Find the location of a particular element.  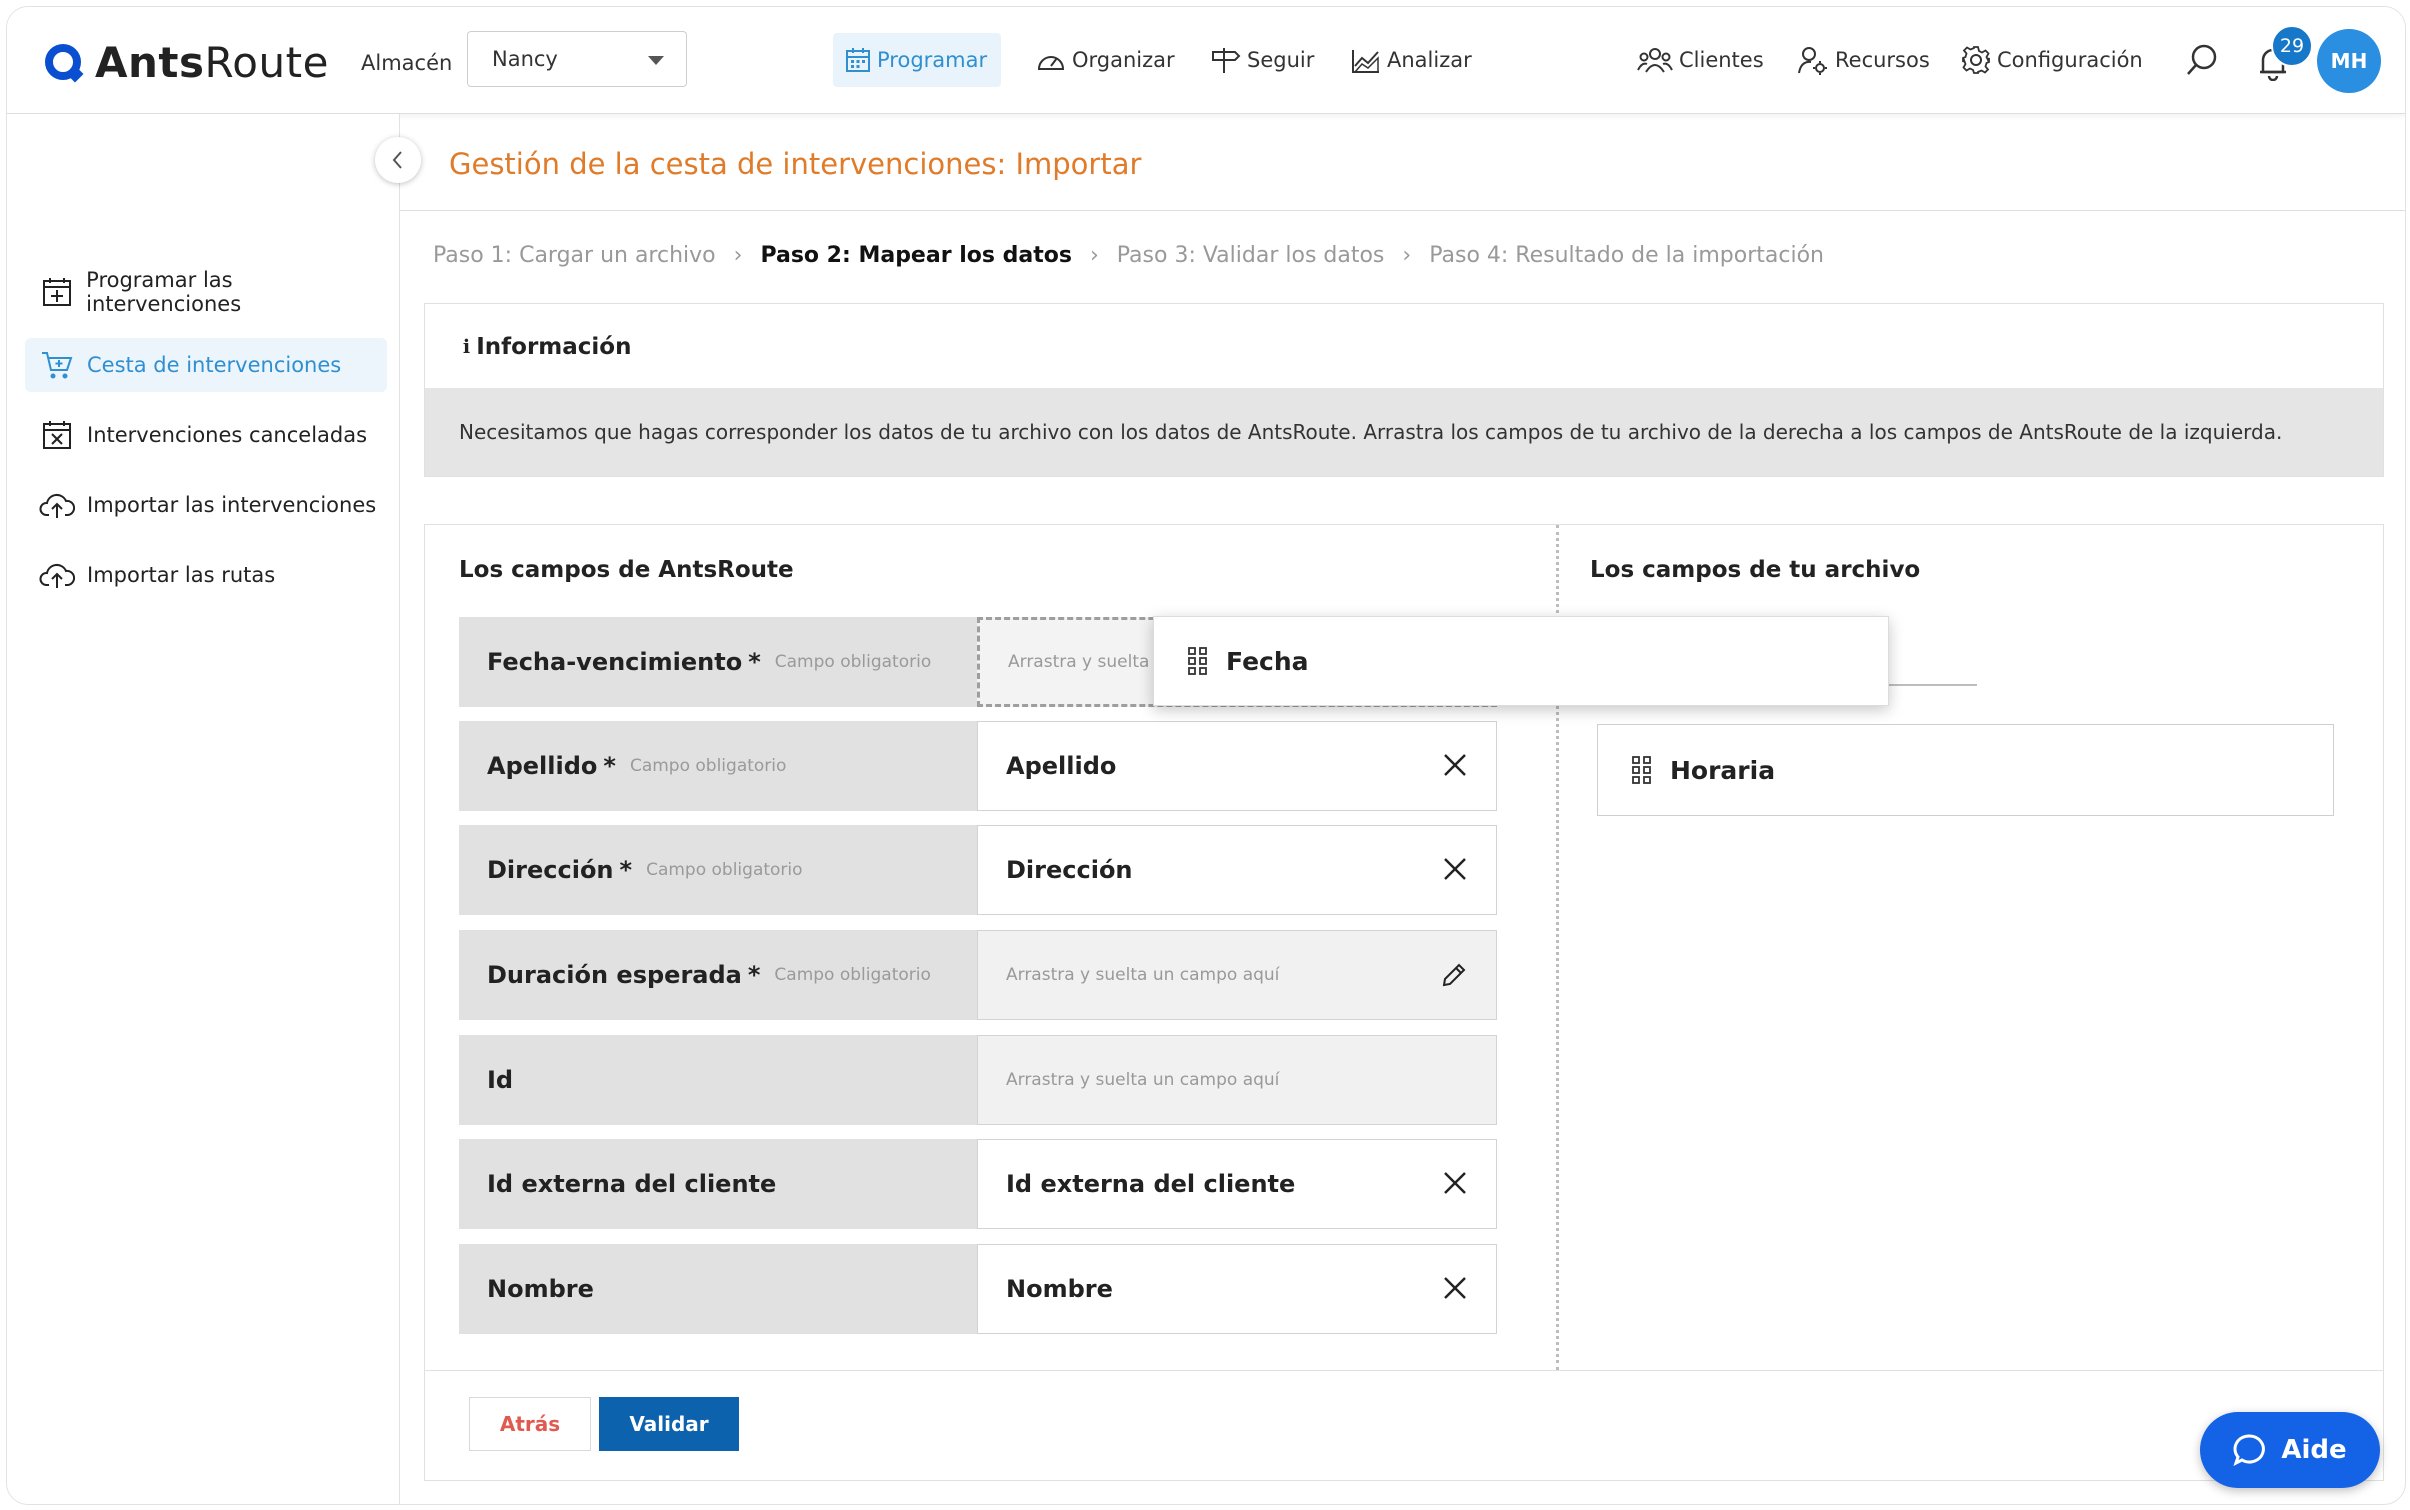

field-label: Fecha-vencimiento is located at coordinates (615, 662).